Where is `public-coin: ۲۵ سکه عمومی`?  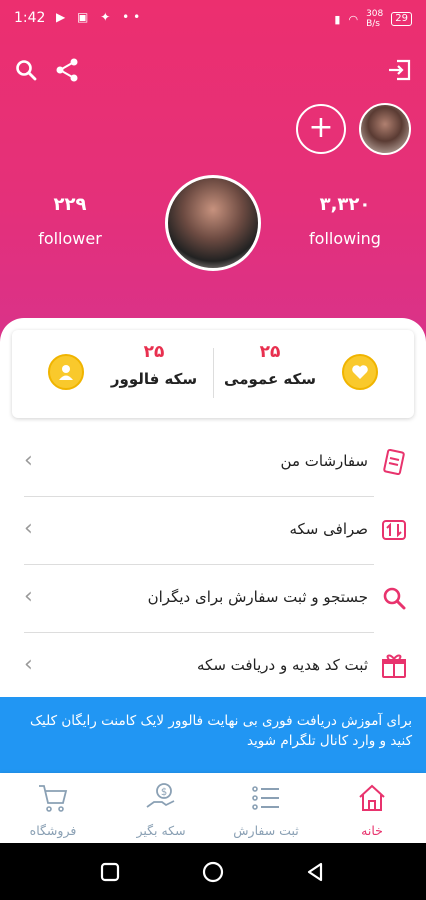
public-coin: ۲۵ سکه عمومی is located at coordinates (270, 365).